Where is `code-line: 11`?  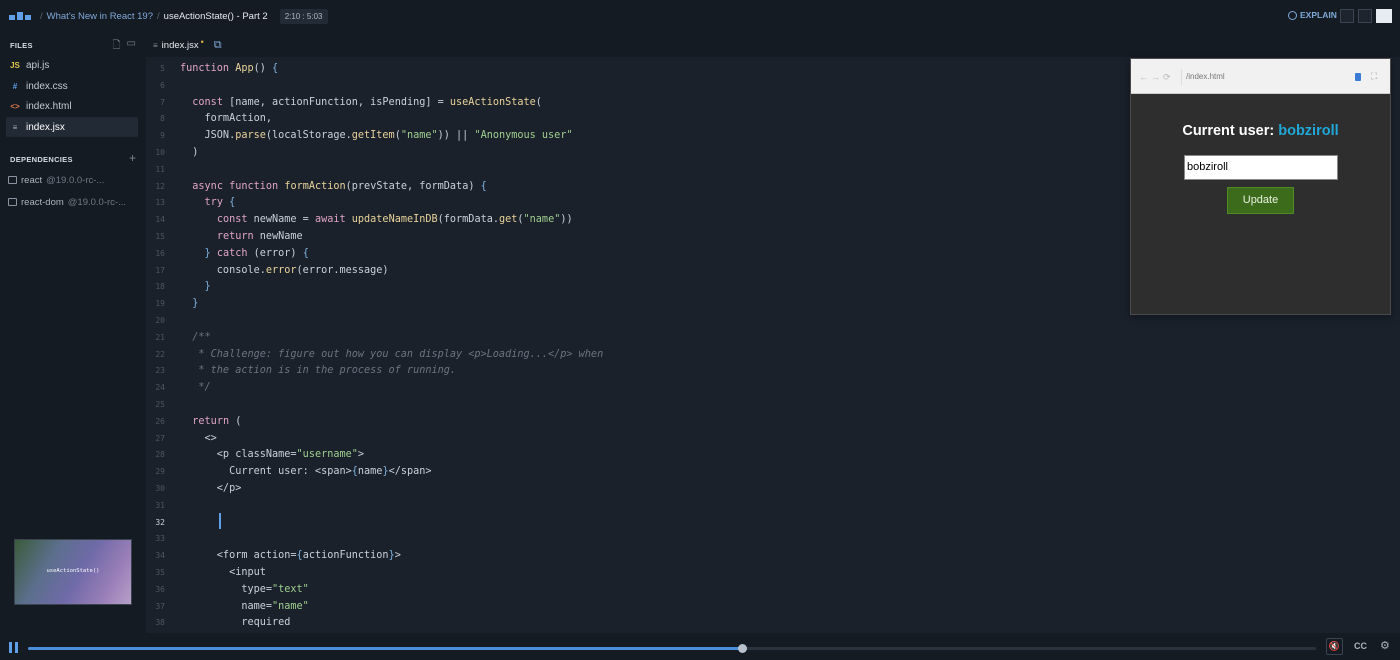 code-line: 11 is located at coordinates (626, 169).